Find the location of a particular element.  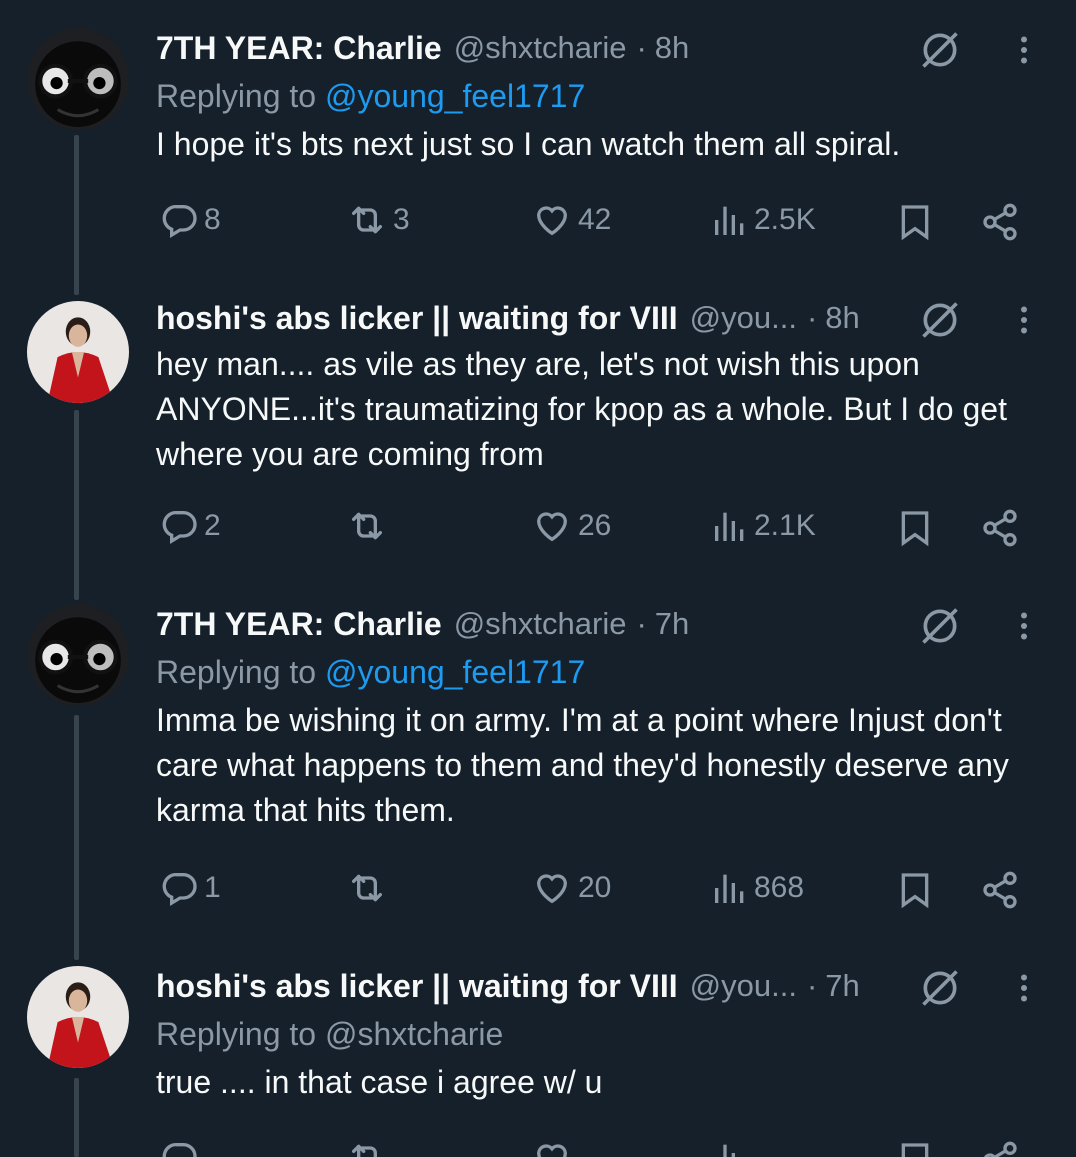

tweet-actions: 2 26 2.1K is located at coordinates (538, 531).